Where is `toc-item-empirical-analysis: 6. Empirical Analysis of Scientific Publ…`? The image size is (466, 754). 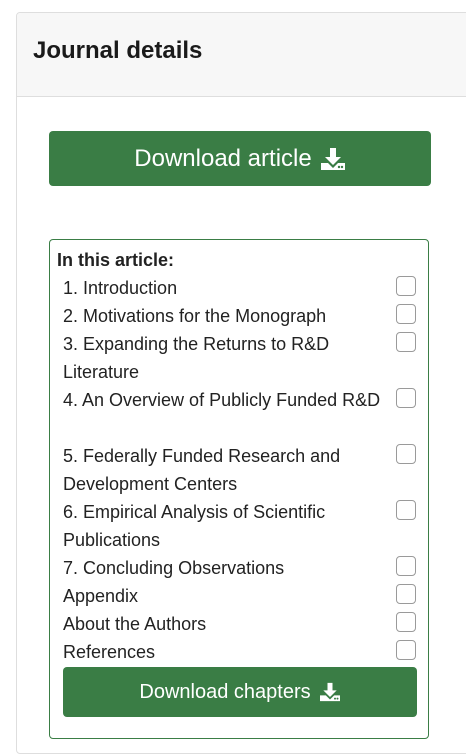 toc-item-empirical-analysis: 6. Empirical Analysis of Scientific Publ… is located at coordinates (223, 526).